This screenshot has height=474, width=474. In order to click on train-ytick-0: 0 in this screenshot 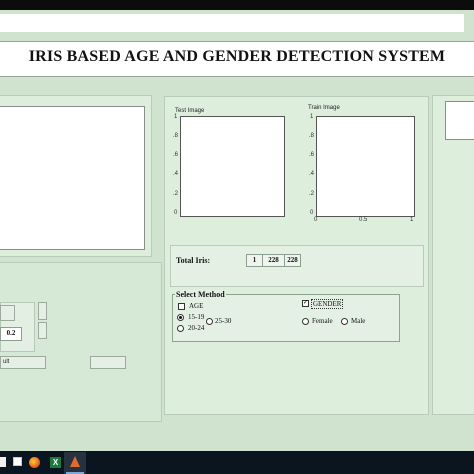, I will do `click(312, 213)`.